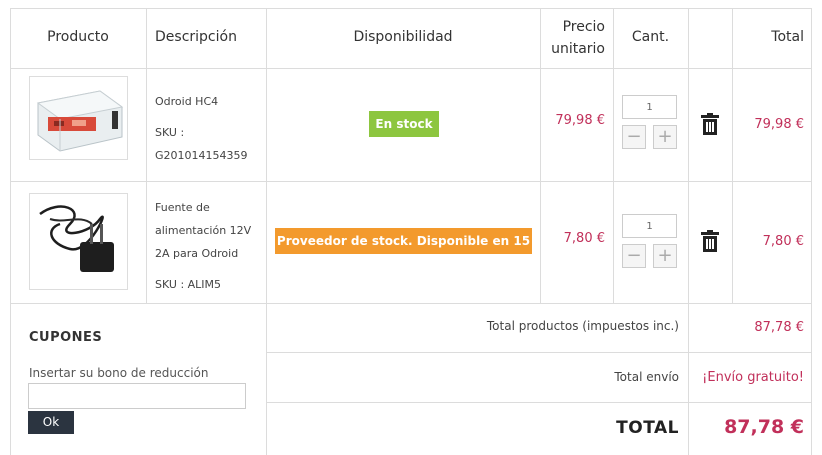  What do you see at coordinates (10, 231) in the screenshot?
I see `border-left` at bounding box center [10, 231].